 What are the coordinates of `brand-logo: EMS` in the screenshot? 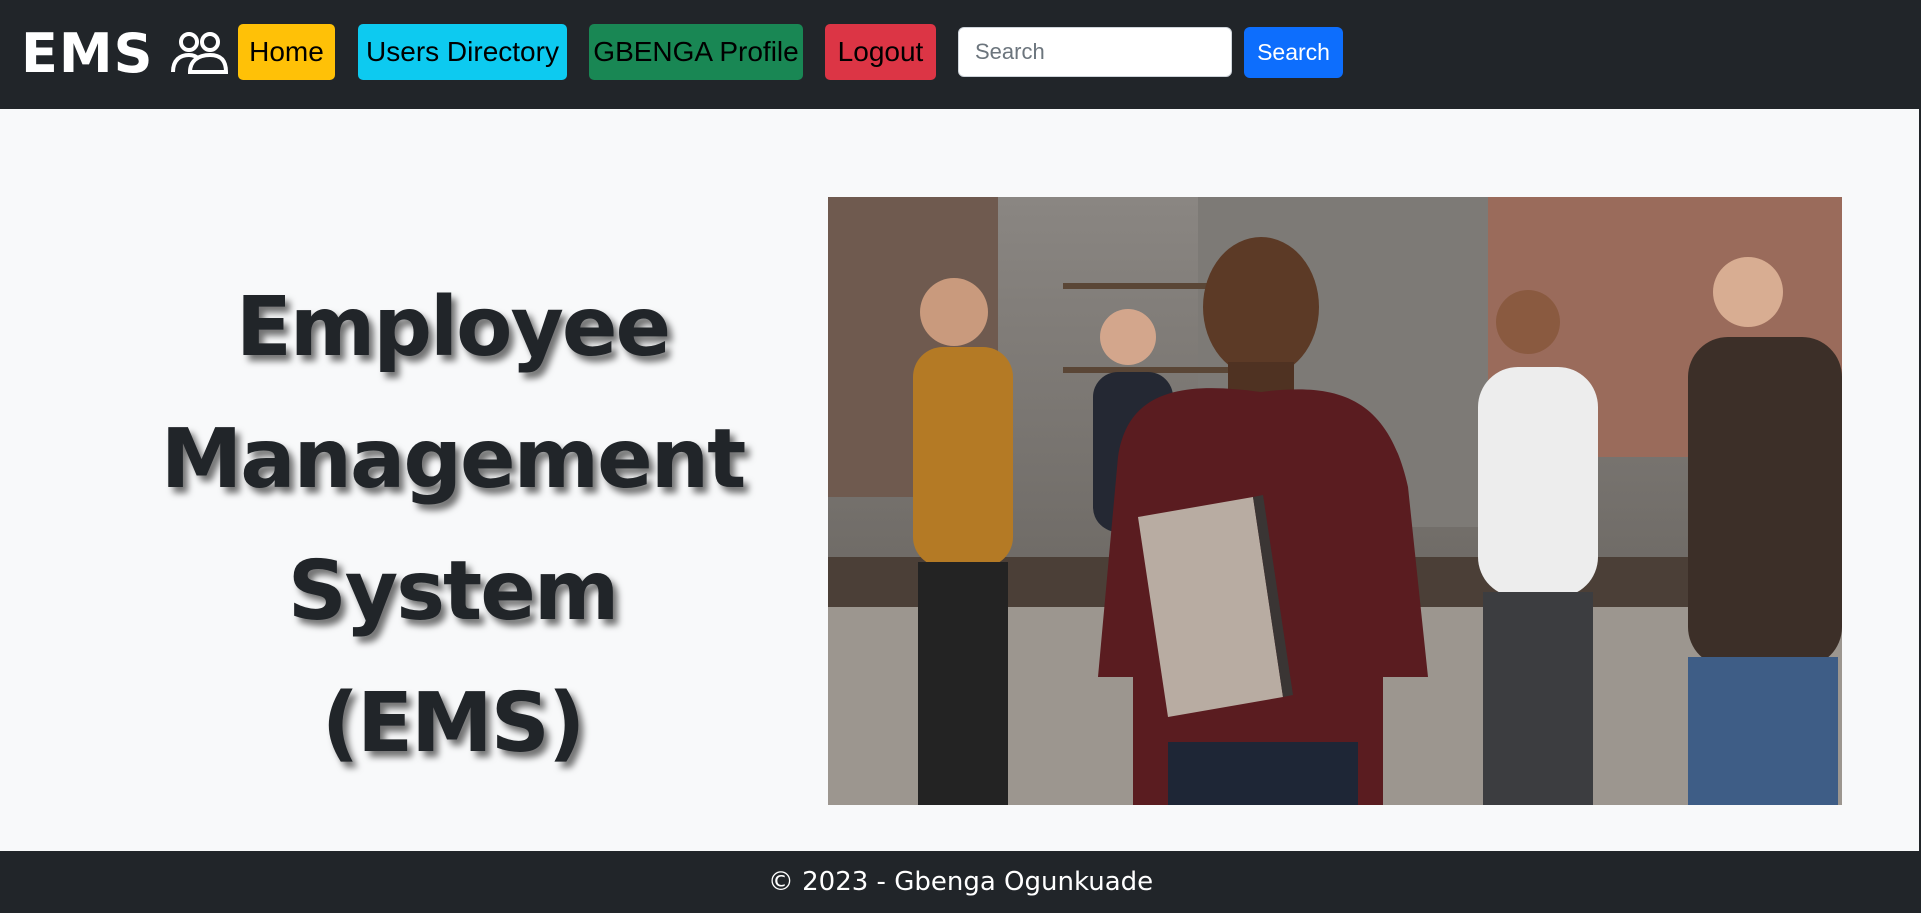 It's located at (124, 53).